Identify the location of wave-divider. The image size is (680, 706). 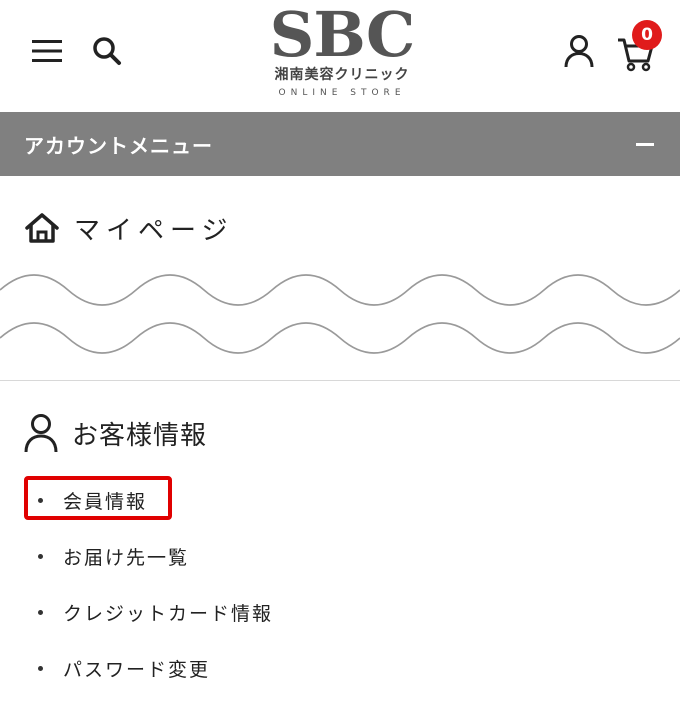
(340, 314).